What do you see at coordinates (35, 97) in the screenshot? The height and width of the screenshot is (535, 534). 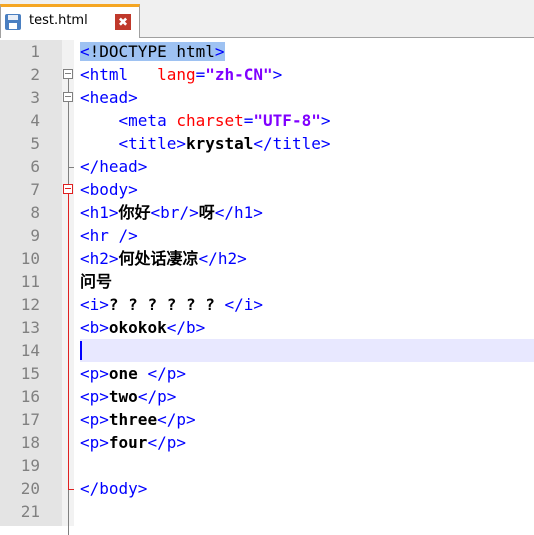 I see `line-number: 3` at bounding box center [35, 97].